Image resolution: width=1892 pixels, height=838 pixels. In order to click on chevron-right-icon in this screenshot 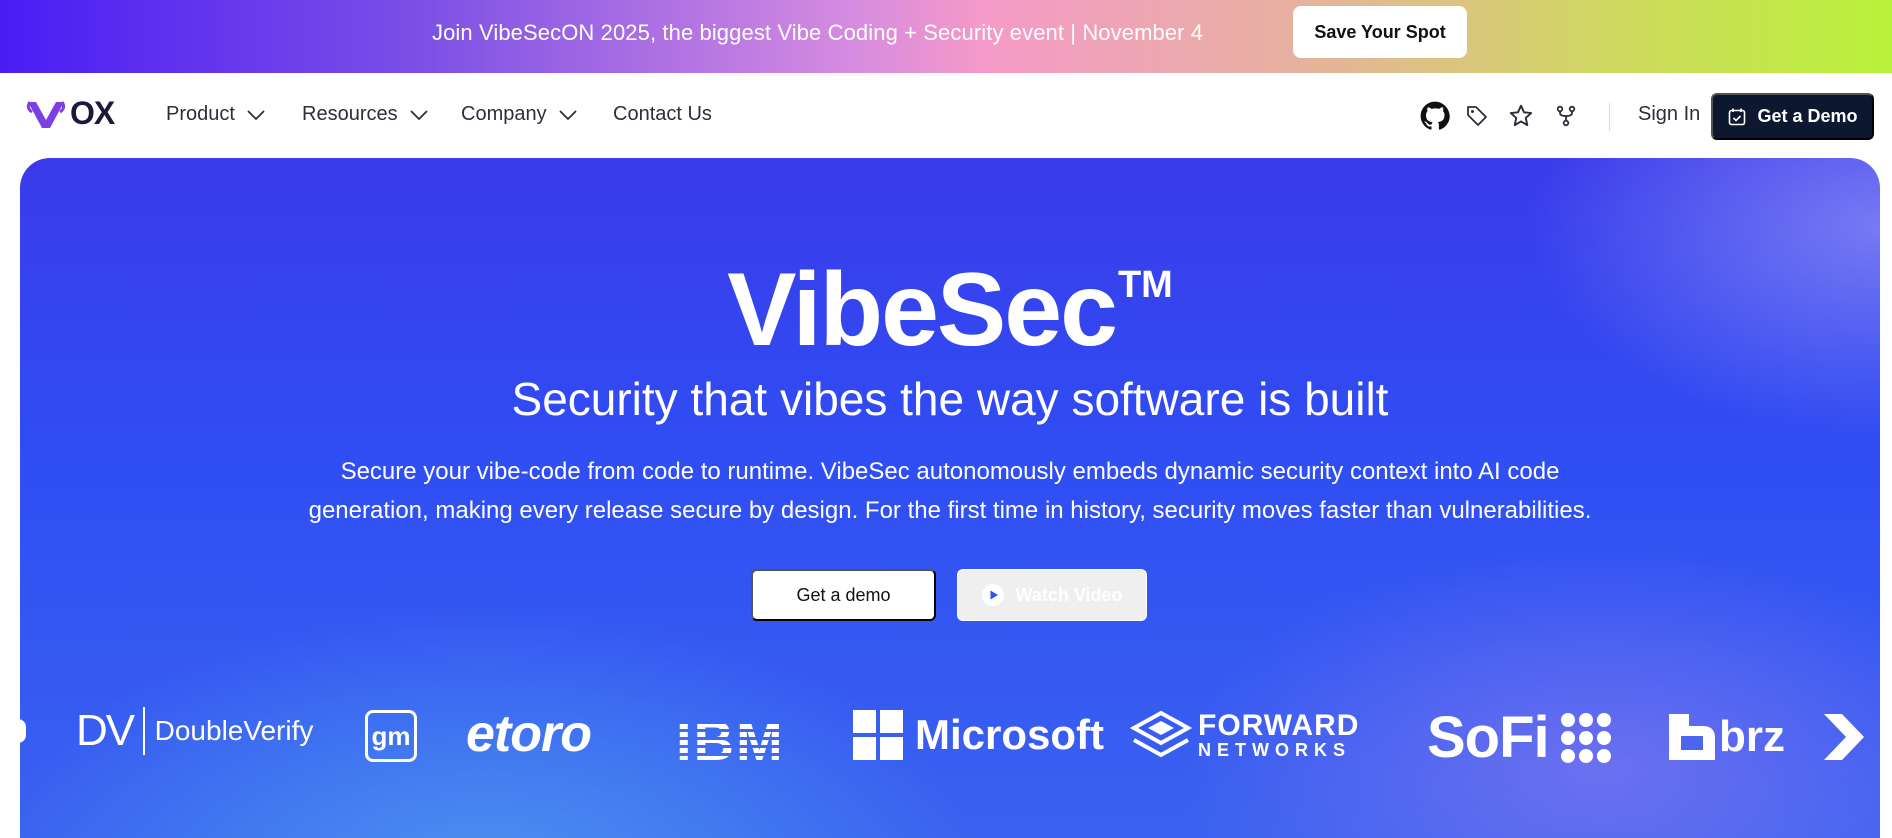, I will do `click(1844, 737)`.